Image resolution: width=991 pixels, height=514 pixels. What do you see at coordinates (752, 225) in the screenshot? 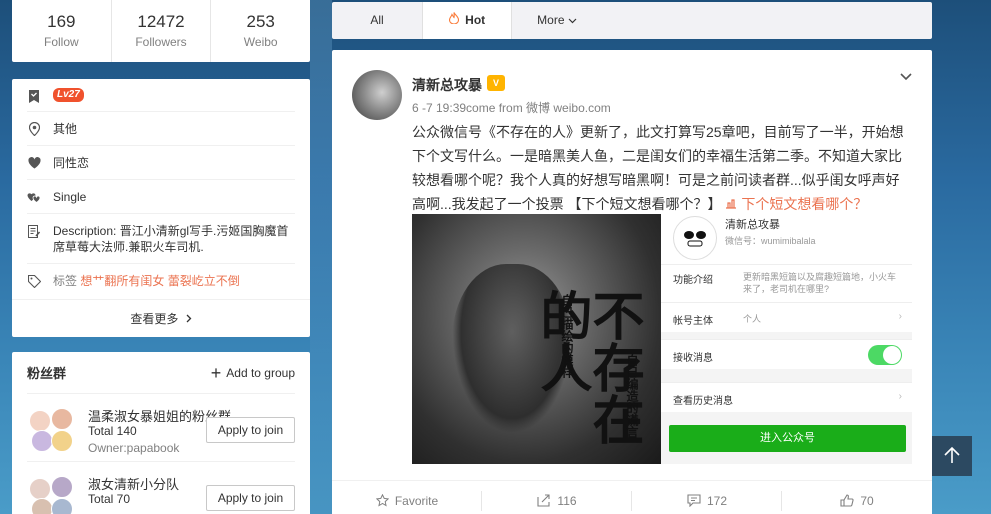
I see `wechat-name: 清新总攻暴` at bounding box center [752, 225].